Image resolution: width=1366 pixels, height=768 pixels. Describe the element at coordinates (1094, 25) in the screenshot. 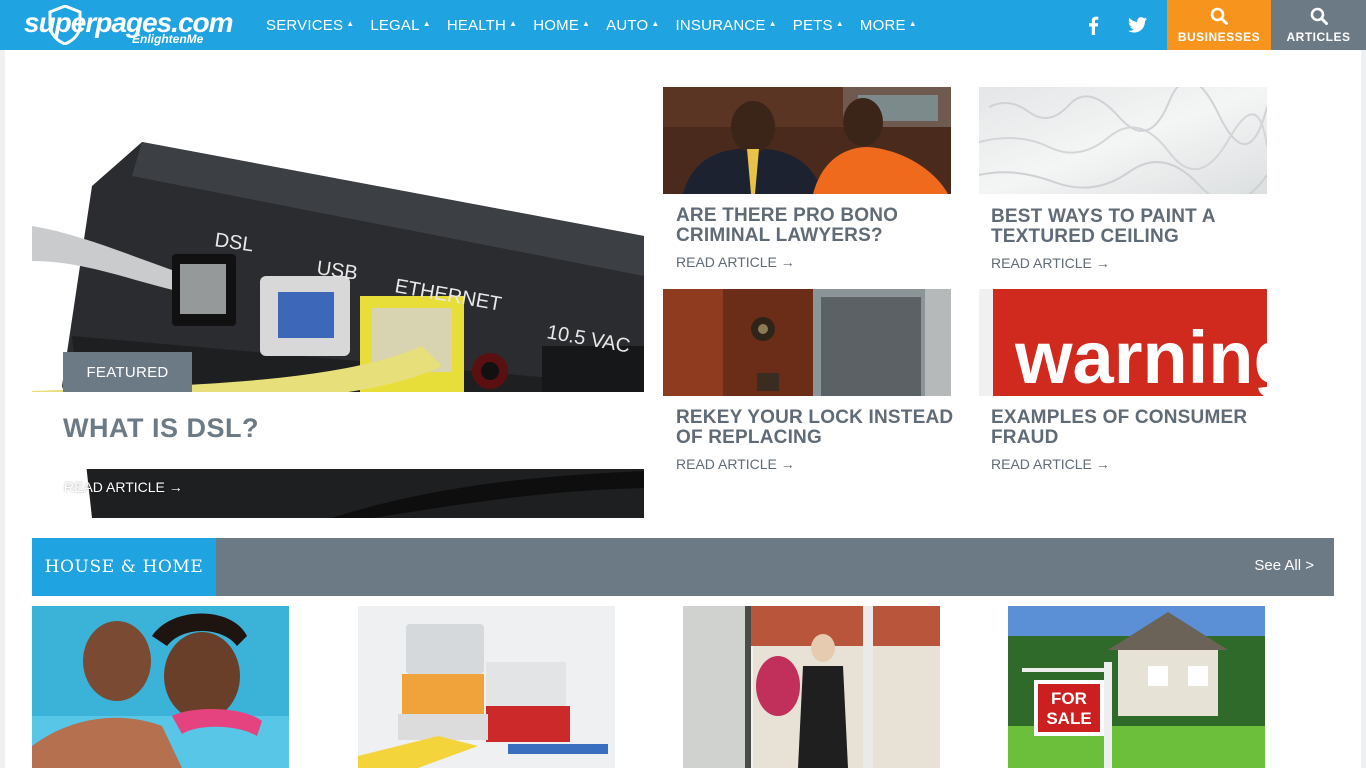

I see `facebook-icon` at that location.